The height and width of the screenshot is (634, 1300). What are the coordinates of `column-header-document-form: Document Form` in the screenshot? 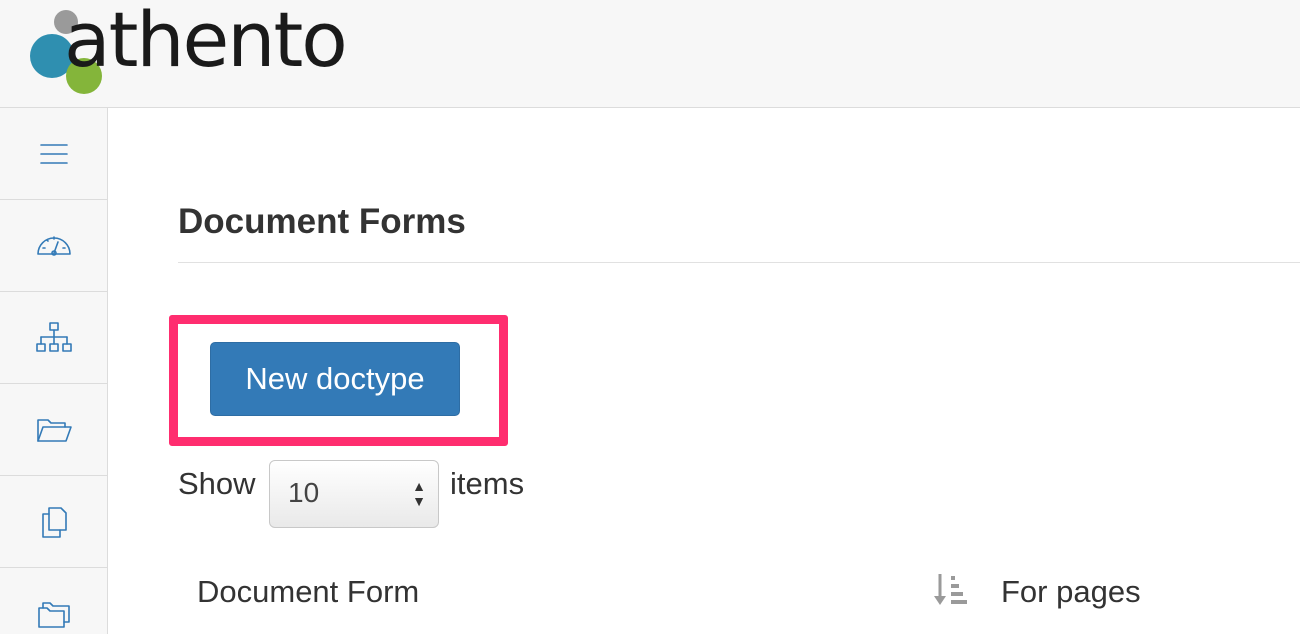 It's located at (308, 592).